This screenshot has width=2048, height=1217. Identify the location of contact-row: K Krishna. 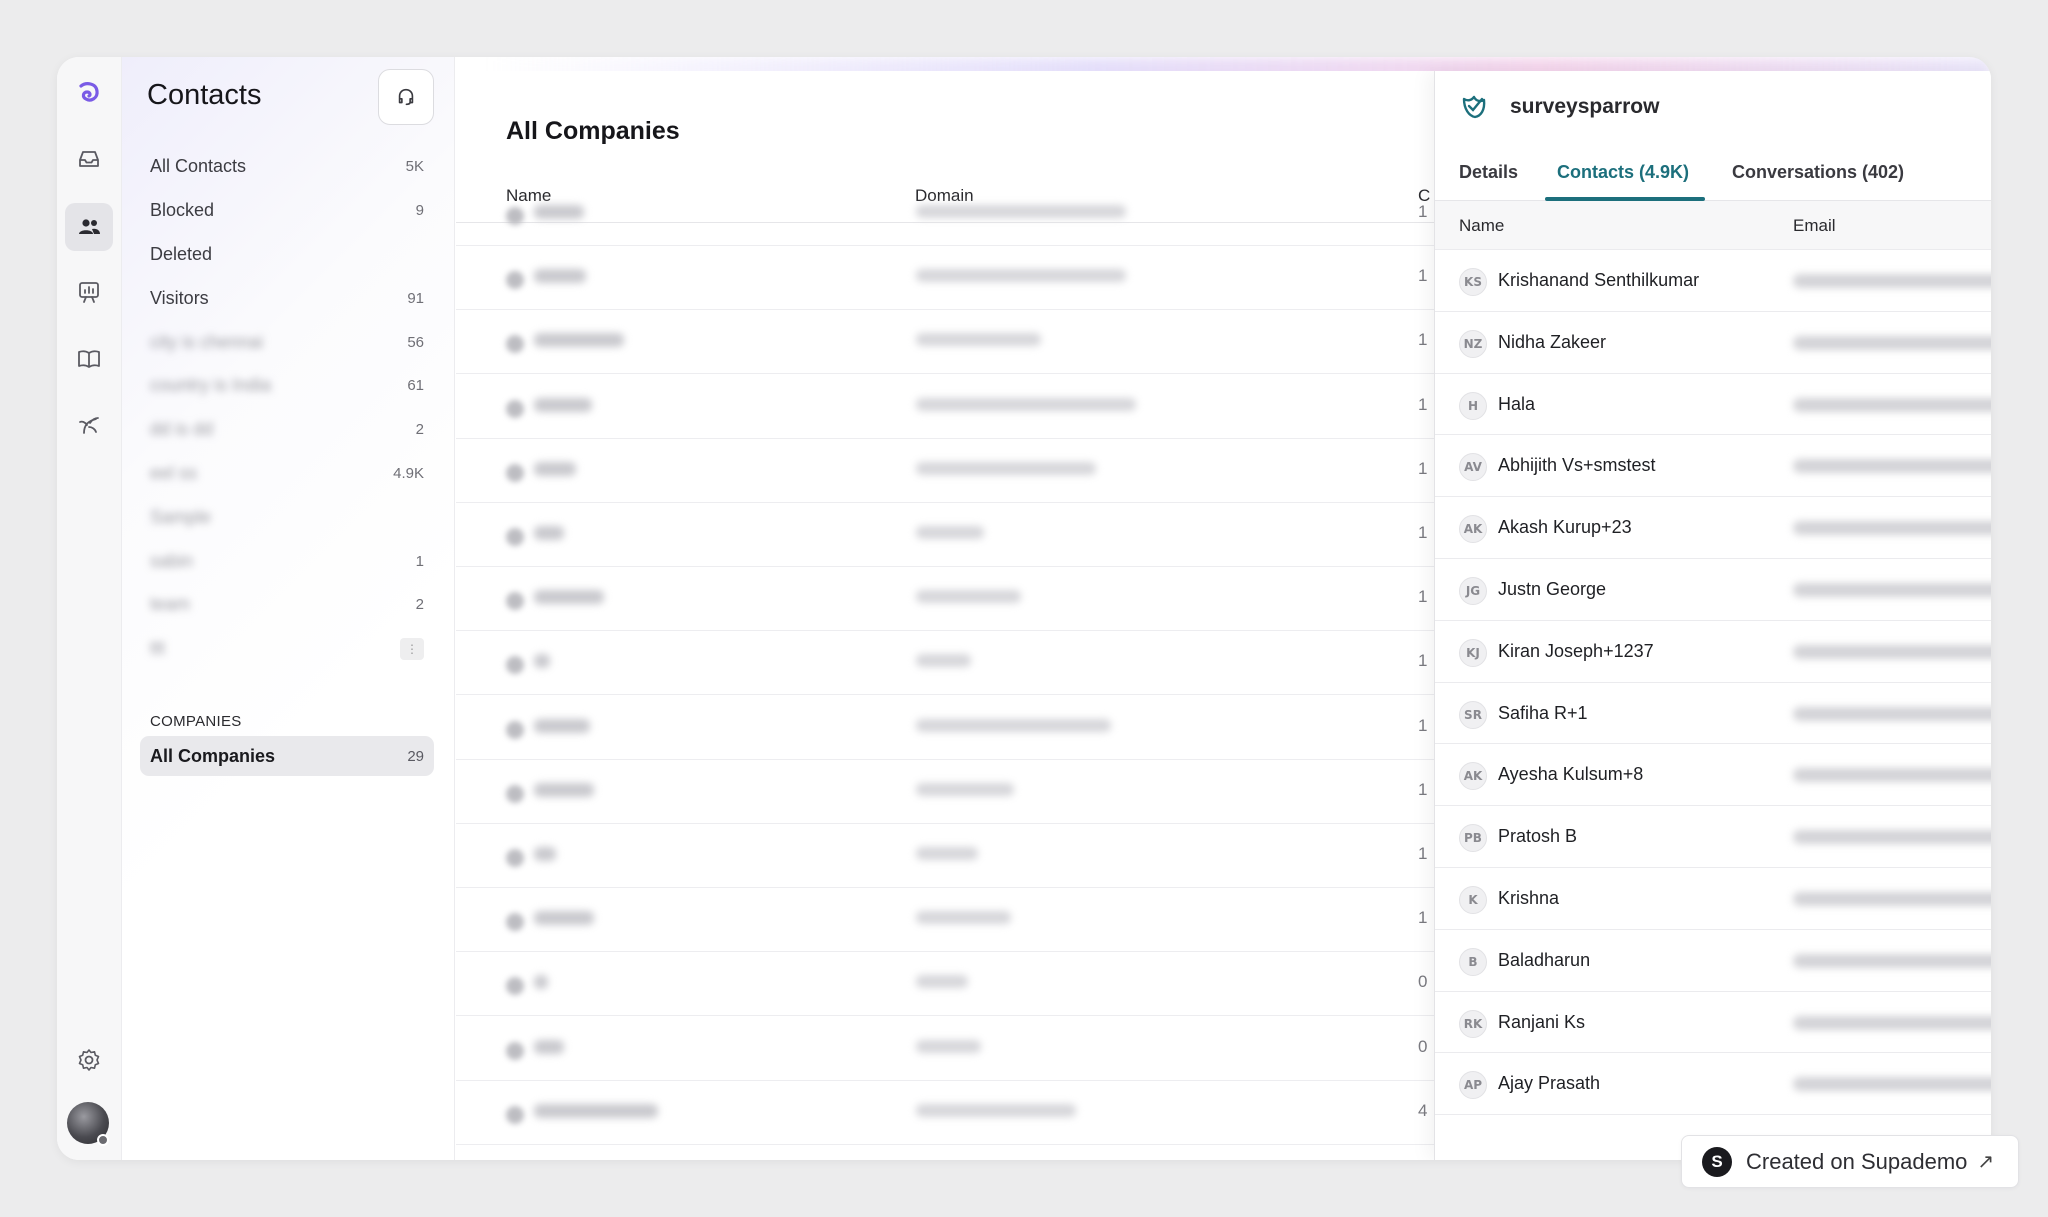
(1713, 899).